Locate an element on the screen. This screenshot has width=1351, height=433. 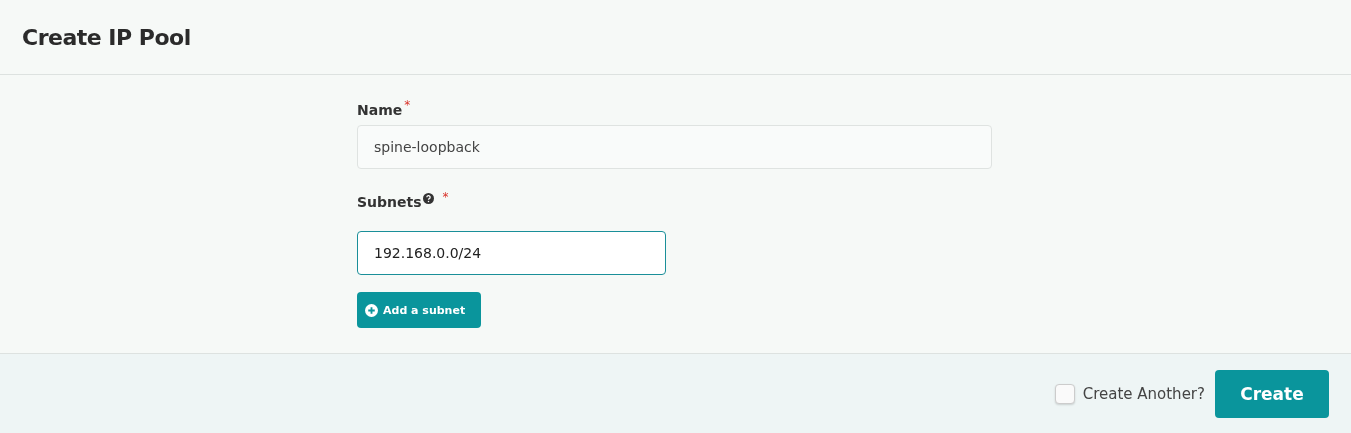
field-label: Subnets is located at coordinates (389, 202).